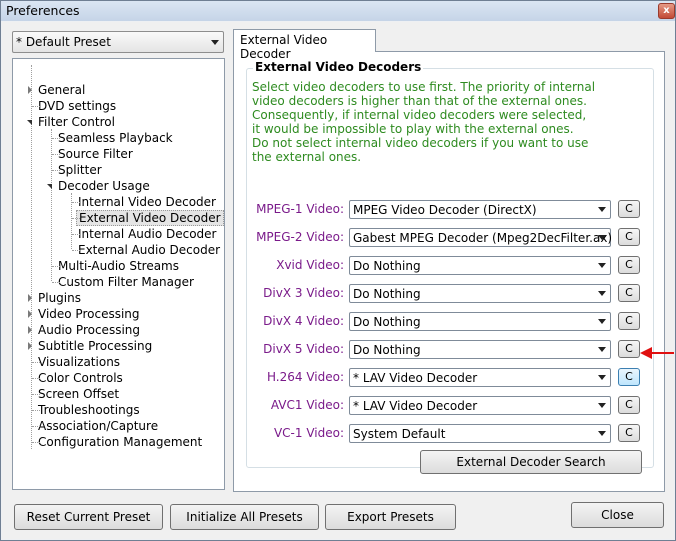 This screenshot has width=676, height=541. I want to click on tab-external-video-decoder: External Video Decoder, so click(304, 45).